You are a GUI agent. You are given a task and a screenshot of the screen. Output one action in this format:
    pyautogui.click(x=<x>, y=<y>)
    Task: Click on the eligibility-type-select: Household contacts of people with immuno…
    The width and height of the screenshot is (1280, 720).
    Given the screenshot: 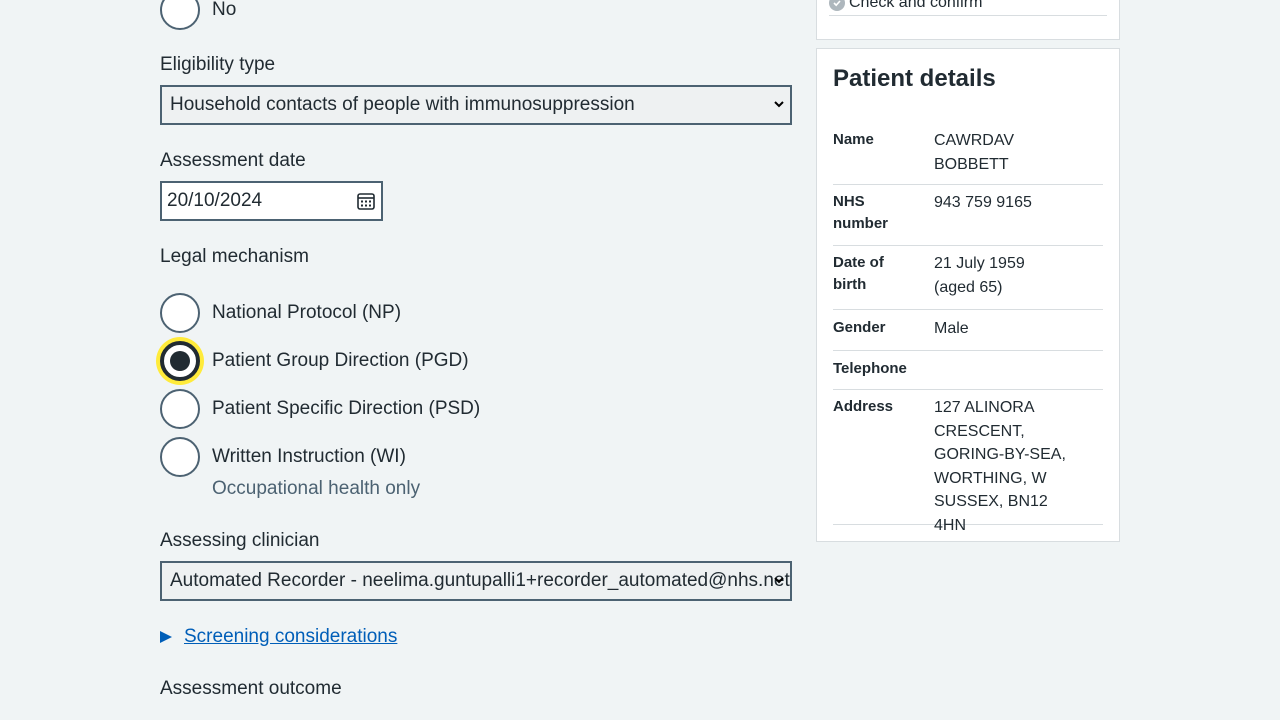 What is the action you would take?
    pyautogui.click(x=476, y=105)
    